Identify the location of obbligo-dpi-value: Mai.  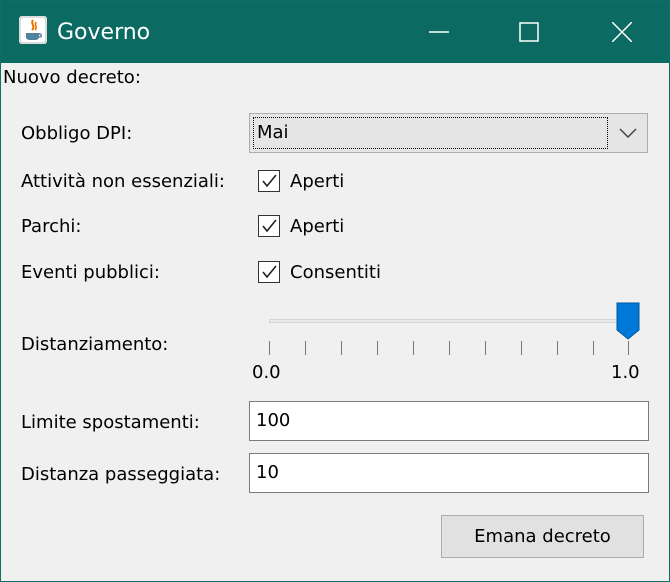
(273, 132).